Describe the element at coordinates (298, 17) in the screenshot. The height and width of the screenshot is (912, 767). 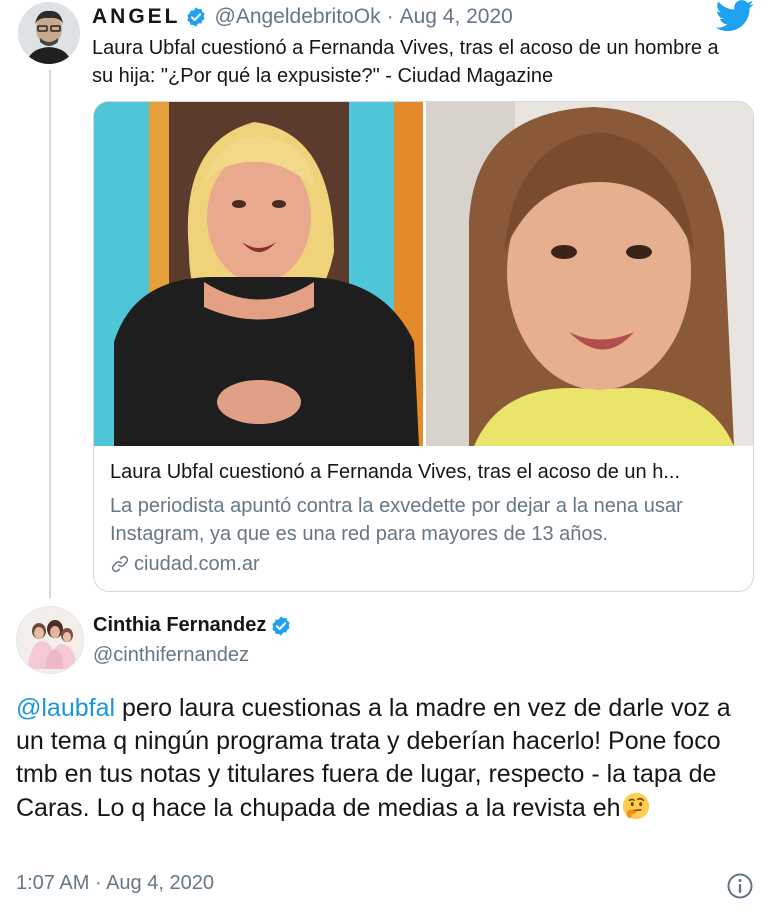
I see `author-handle: @AngeldebritoOk` at that location.